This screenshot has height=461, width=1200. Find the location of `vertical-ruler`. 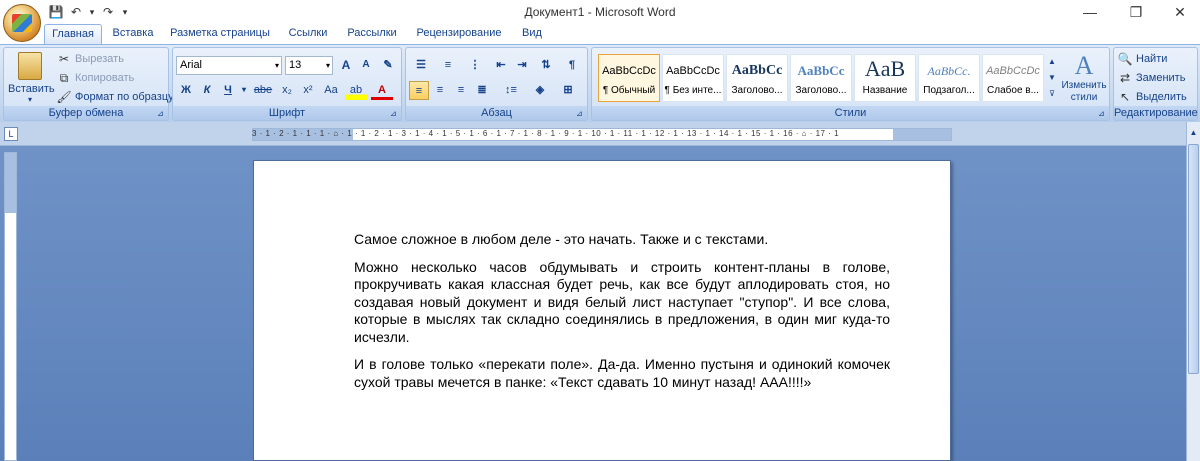

vertical-ruler is located at coordinates (10, 306).